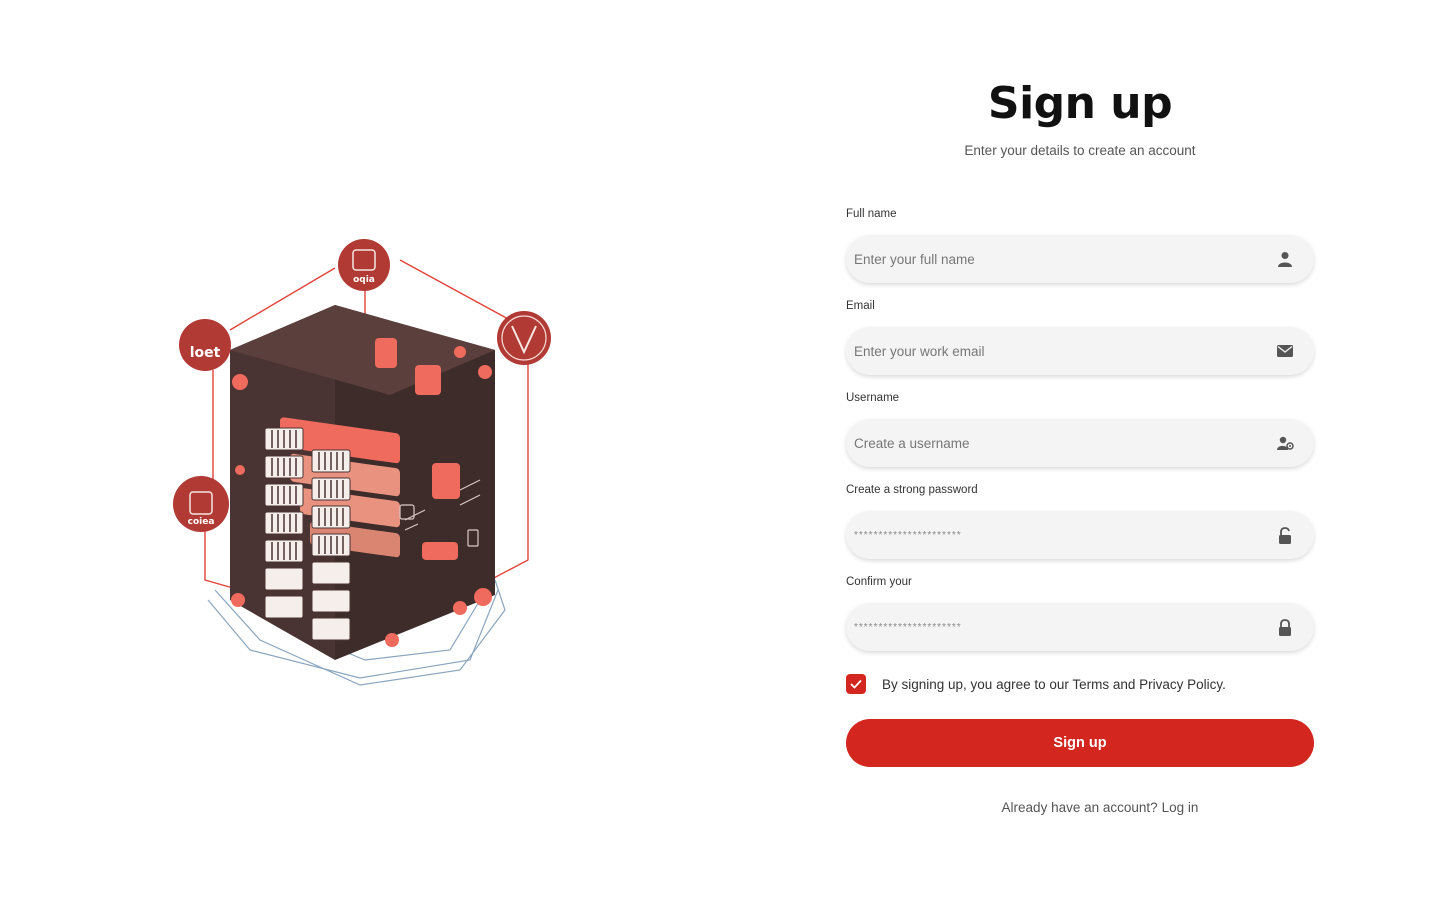 Image resolution: width=1440 pixels, height=900 pixels. What do you see at coordinates (1065, 259) in the screenshot?
I see `full-name-input` at bounding box center [1065, 259].